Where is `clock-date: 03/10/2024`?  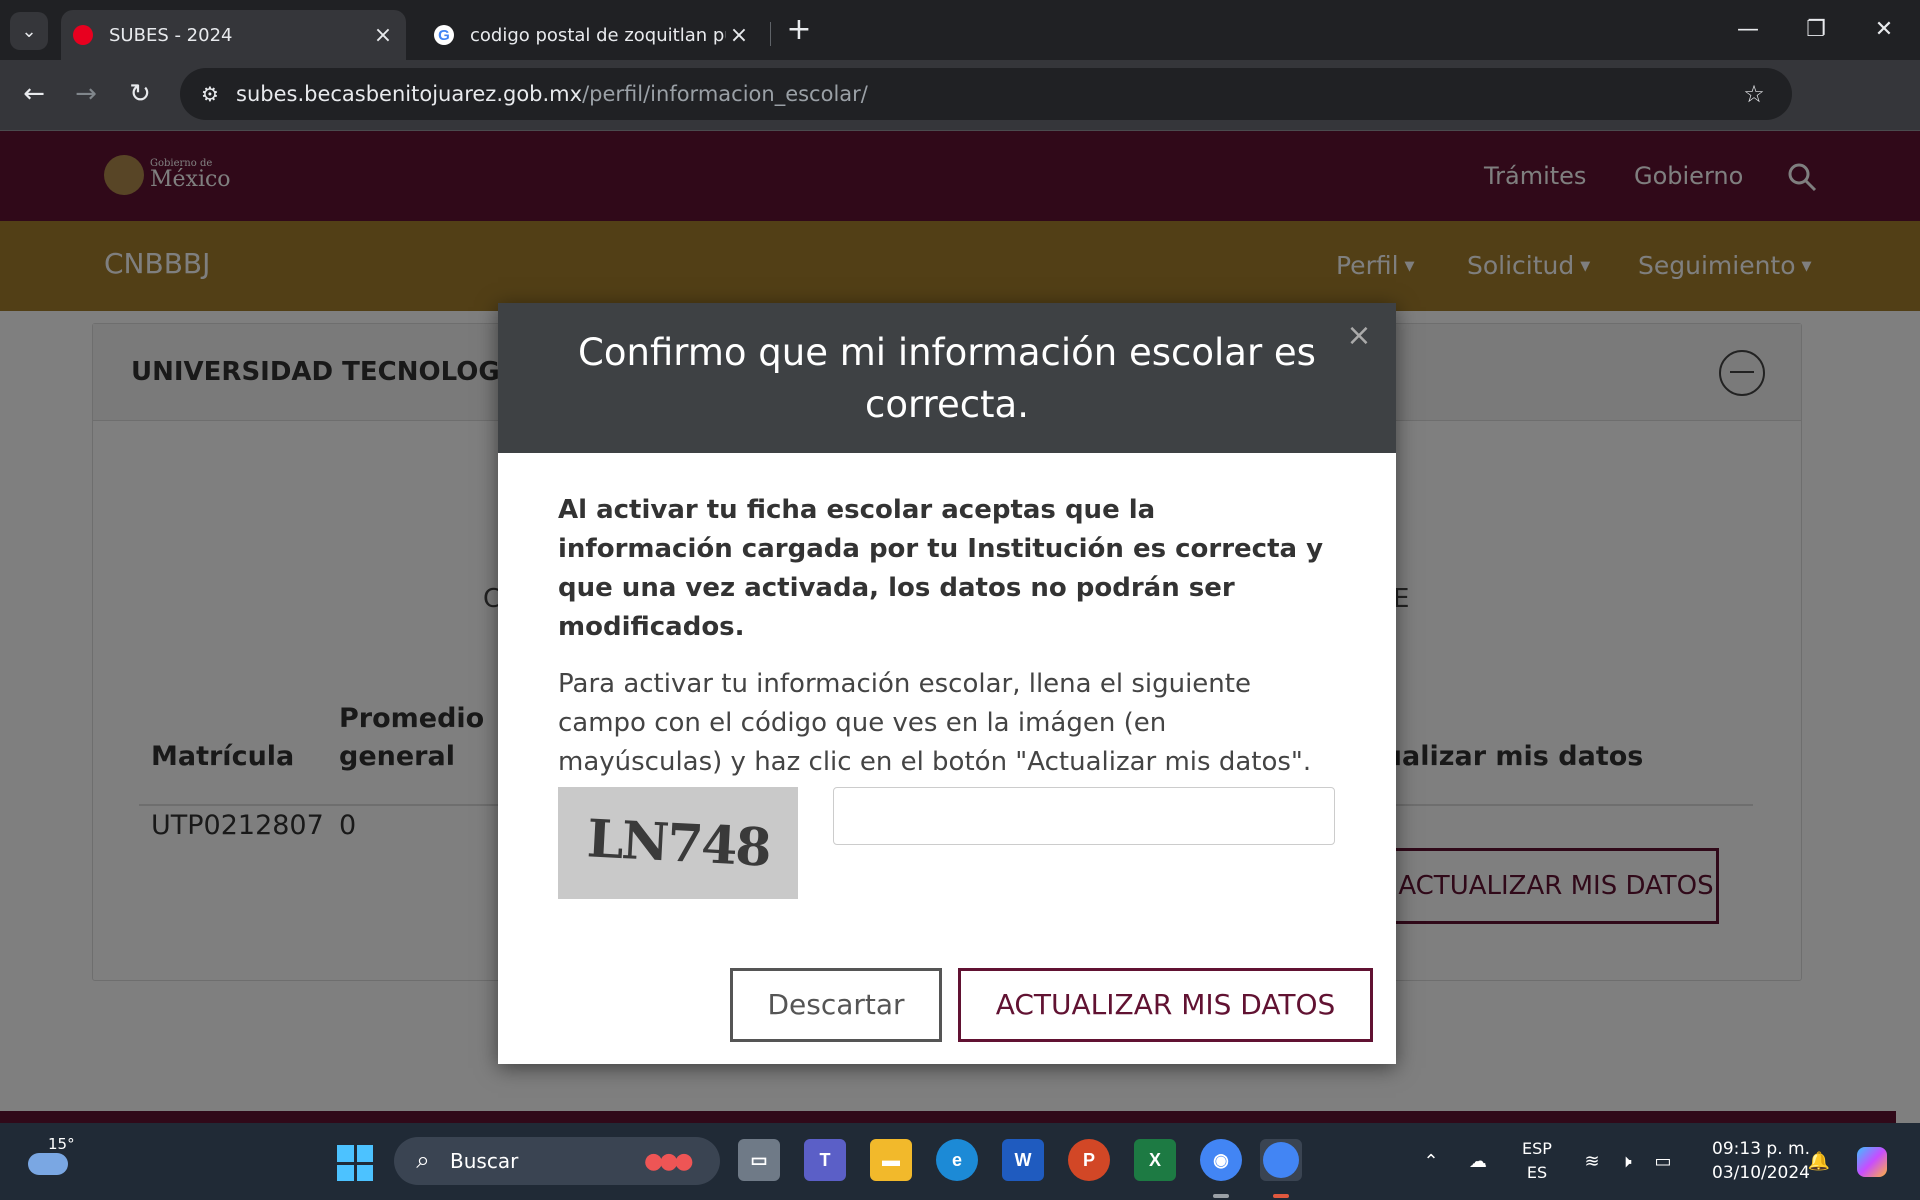 clock-date: 03/10/2024 is located at coordinates (1761, 1173).